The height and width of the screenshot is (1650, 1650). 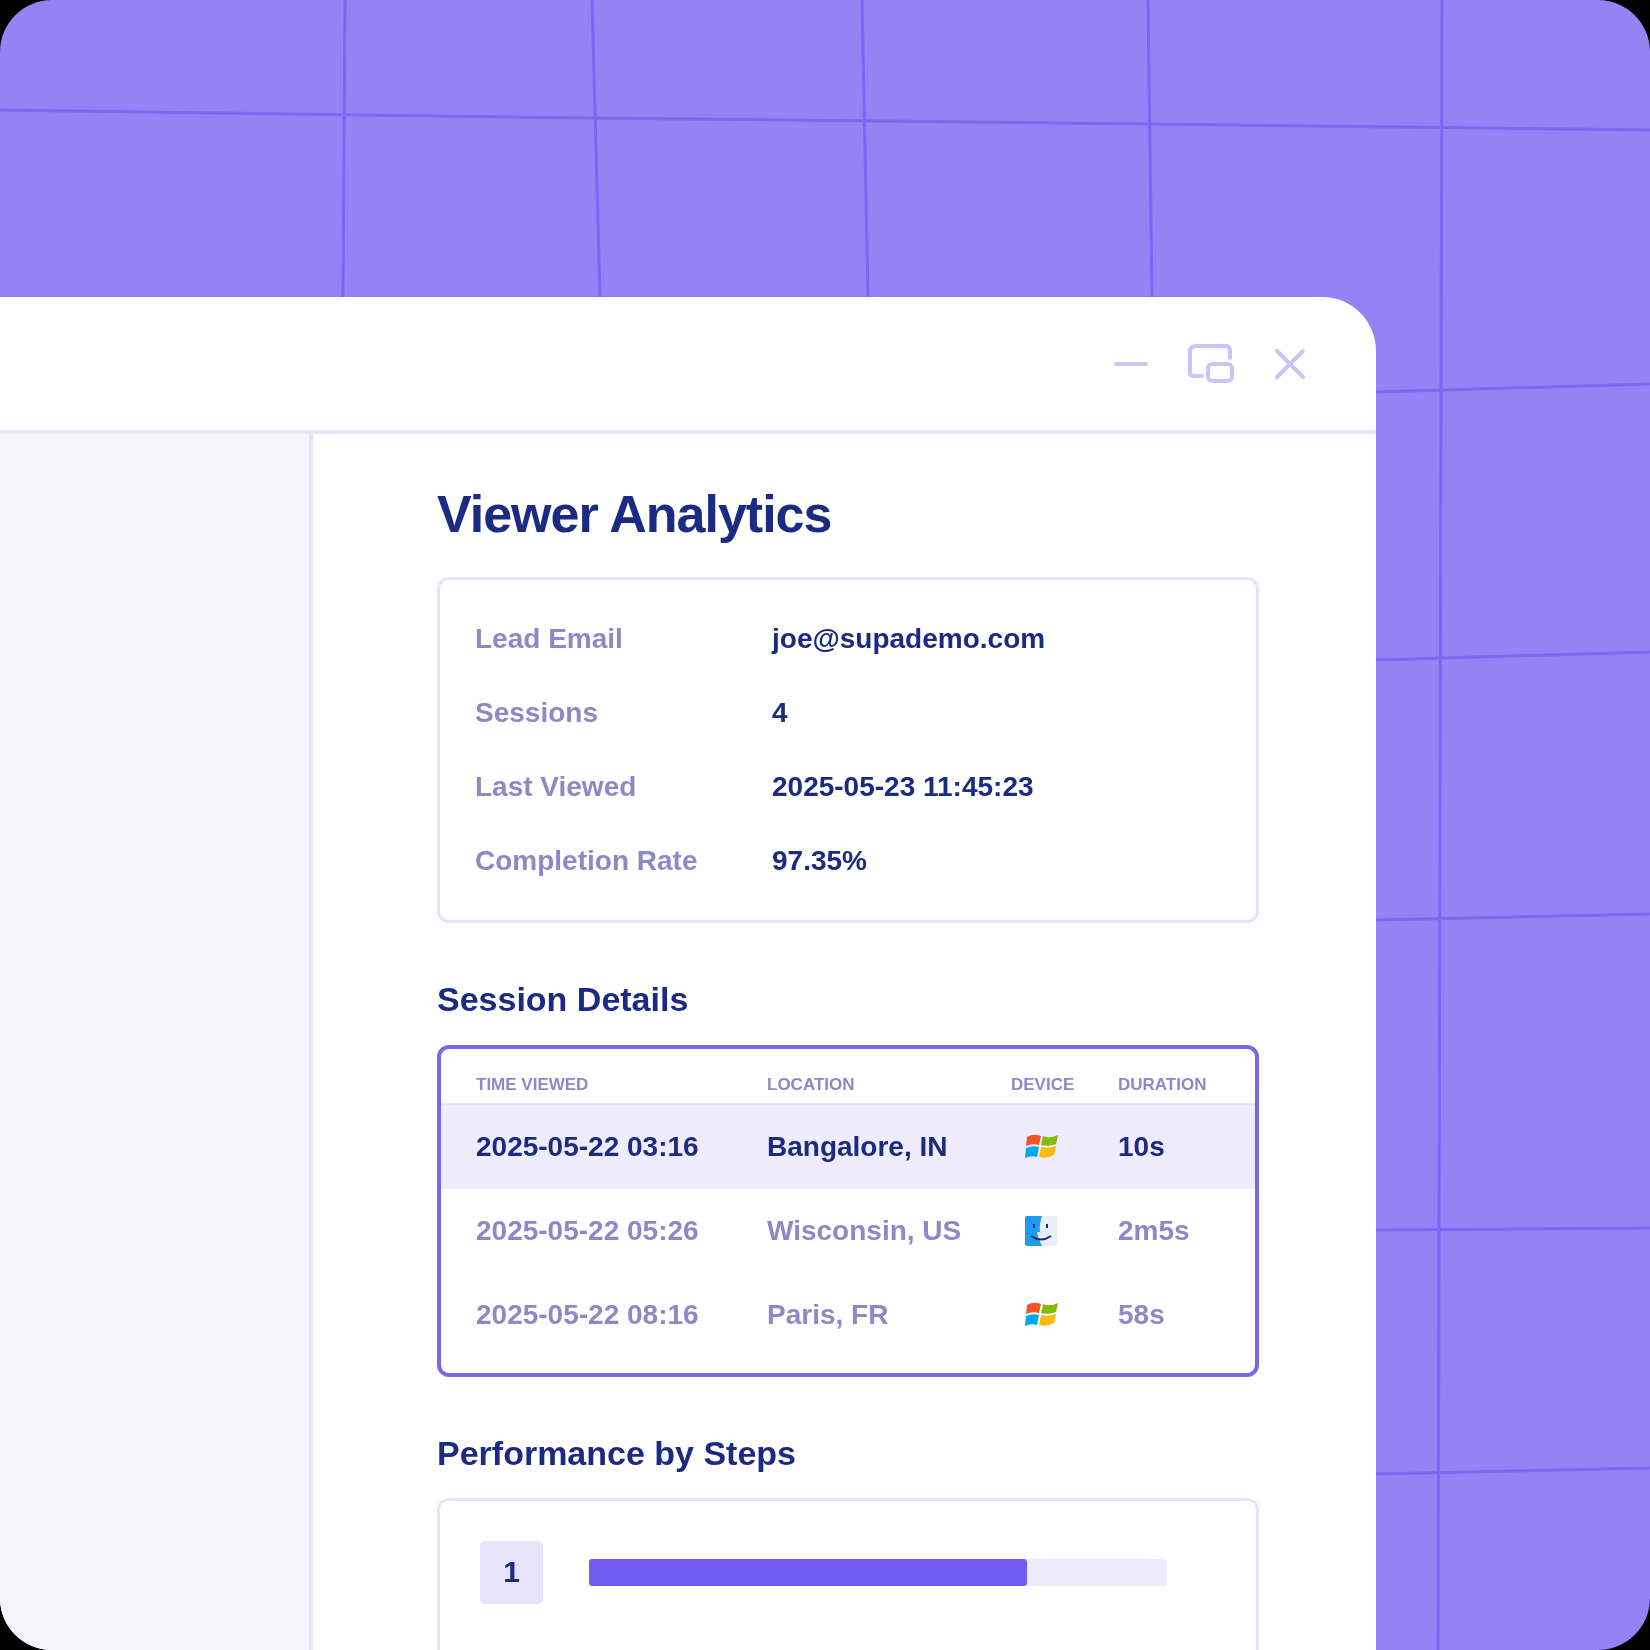 I want to click on section-heading: Session Details, so click(x=563, y=1000).